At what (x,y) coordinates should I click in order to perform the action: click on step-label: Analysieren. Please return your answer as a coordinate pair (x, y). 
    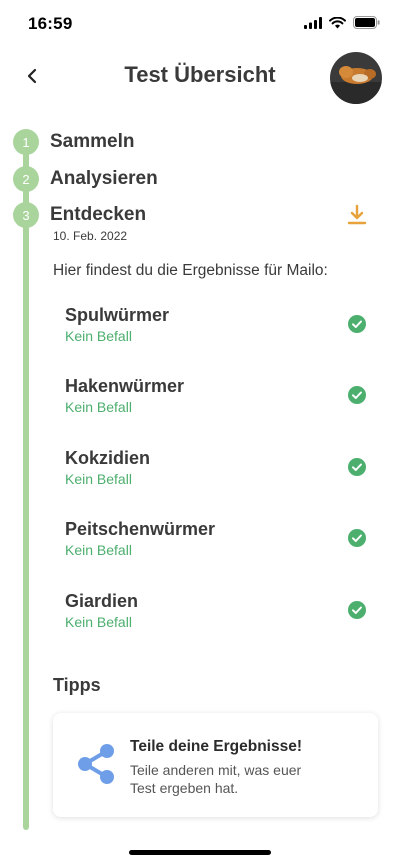
    Looking at the image, I should click on (104, 178).